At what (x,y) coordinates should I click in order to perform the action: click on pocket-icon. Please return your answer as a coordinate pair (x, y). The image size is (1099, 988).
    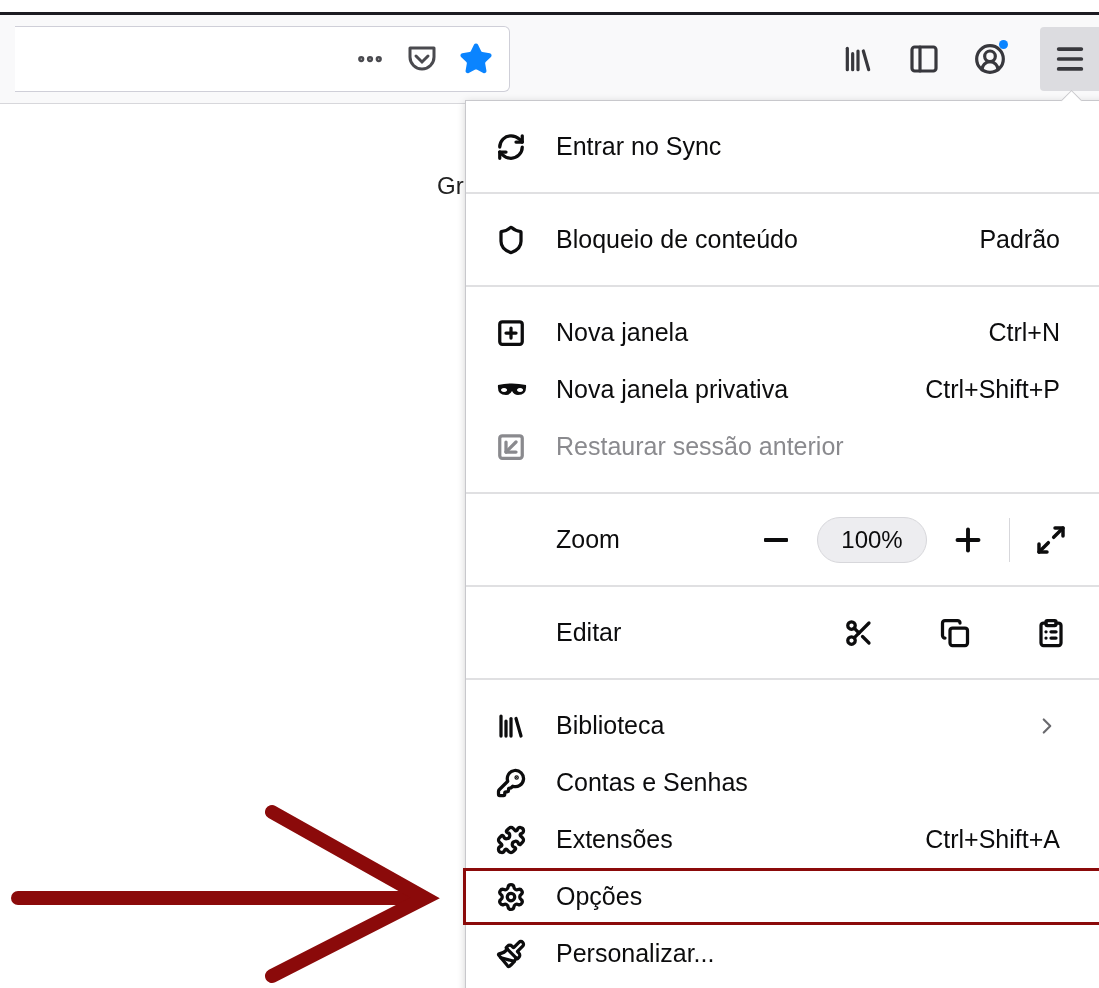
    Looking at the image, I should click on (422, 59).